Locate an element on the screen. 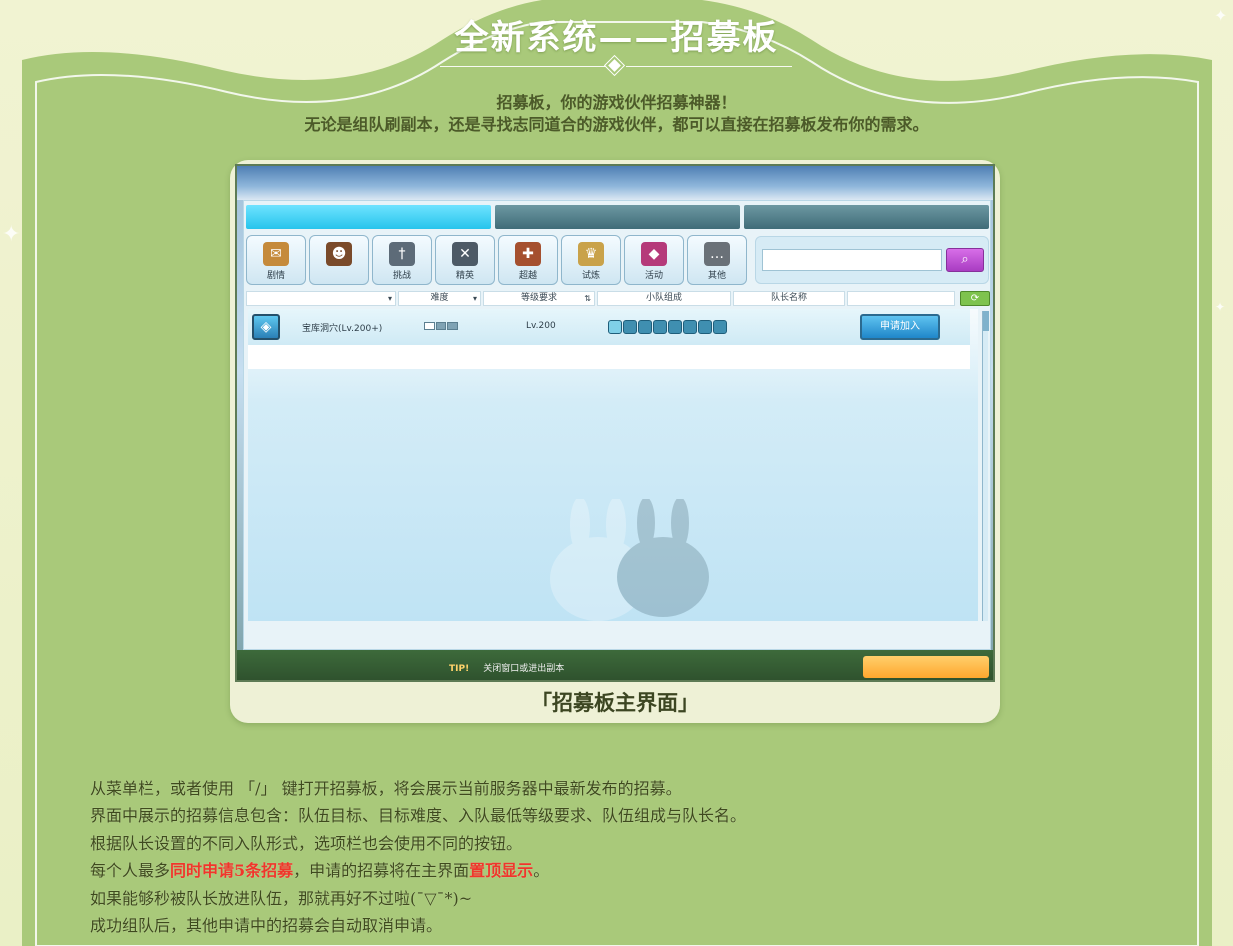 The height and width of the screenshot is (946, 1233). category-challenge-button: † 挑战 is located at coordinates (402, 260).